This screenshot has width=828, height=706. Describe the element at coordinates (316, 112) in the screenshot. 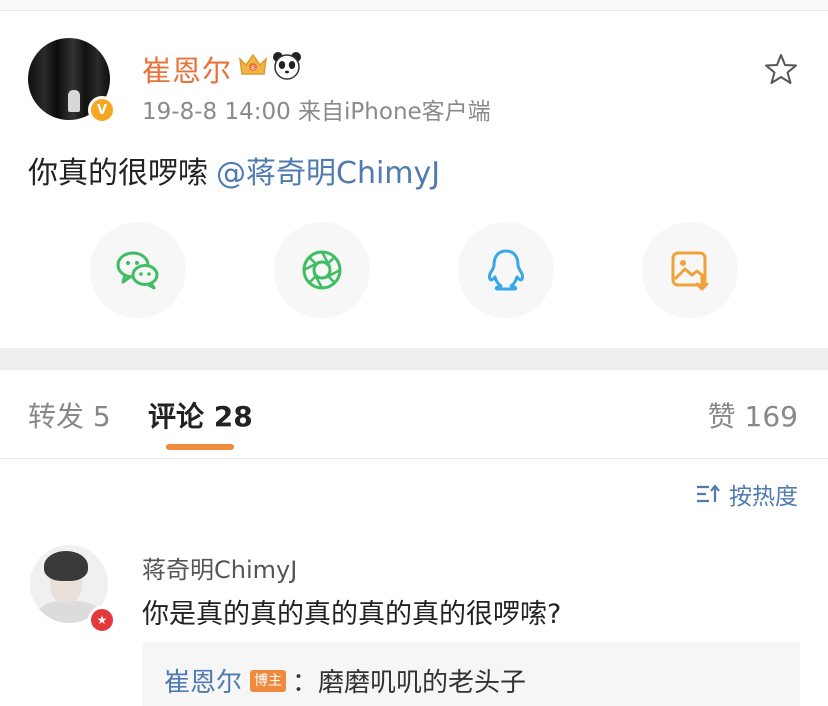

I see `post-meta: 19-8-8 14:00 来自iPhone客户端` at that location.